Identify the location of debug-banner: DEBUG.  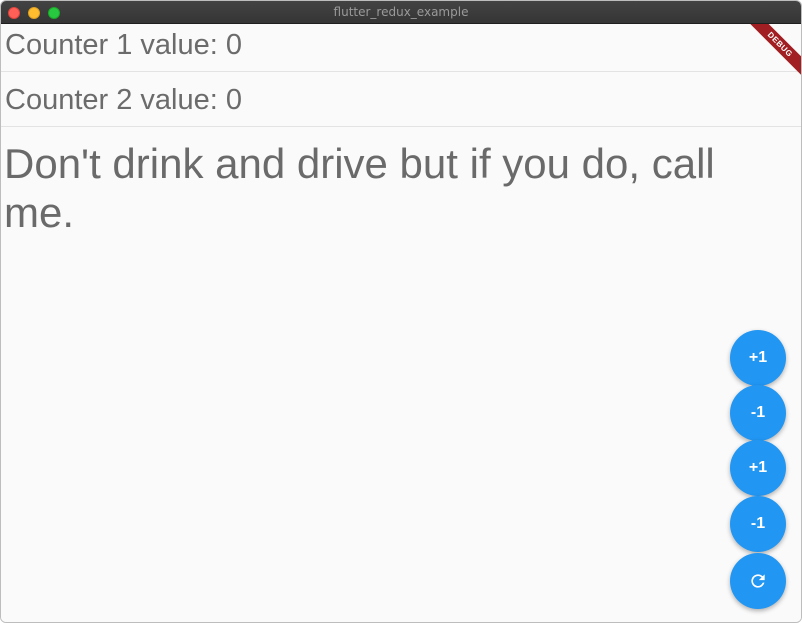
(771, 54).